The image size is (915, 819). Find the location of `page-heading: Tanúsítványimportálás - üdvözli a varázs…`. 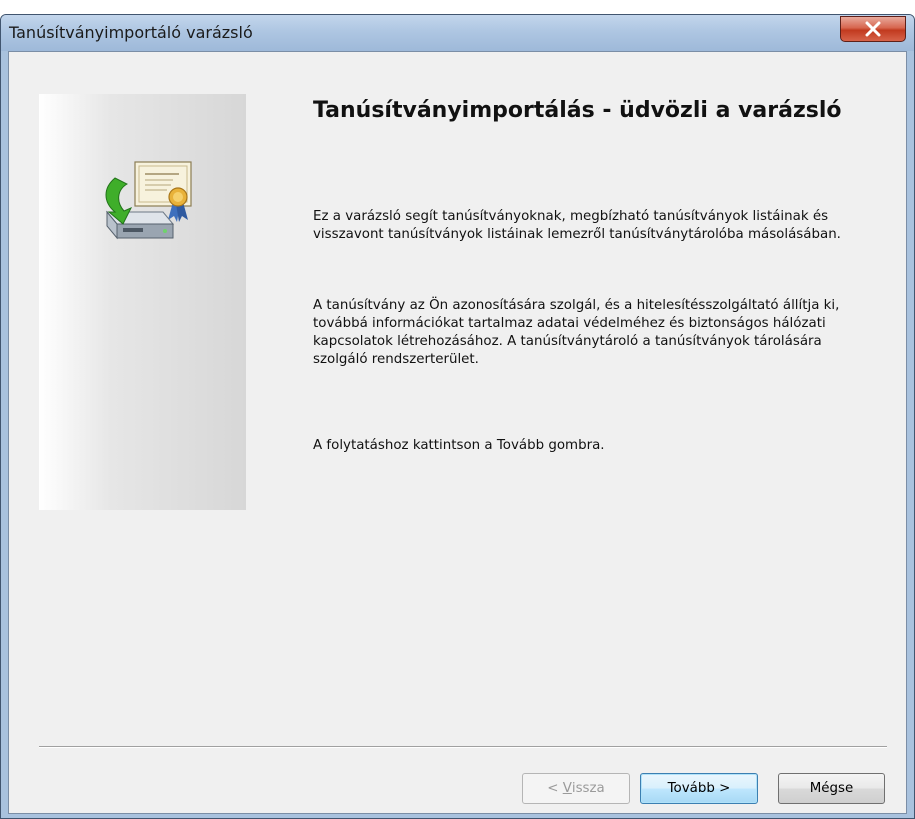

page-heading: Tanúsítványimportálás - üdvözli a varázs… is located at coordinates (577, 110).